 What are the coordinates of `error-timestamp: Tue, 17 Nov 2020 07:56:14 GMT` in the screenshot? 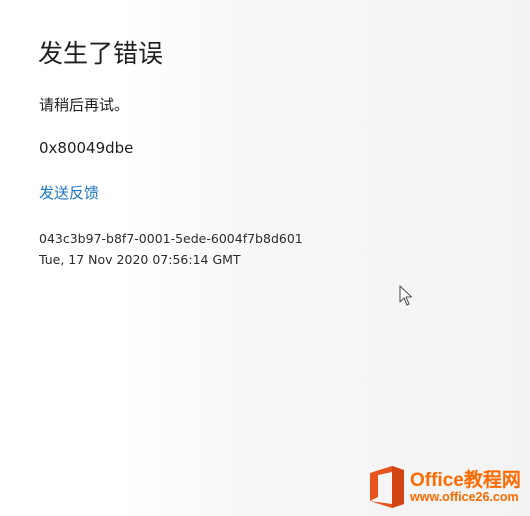 It's located at (140, 259).